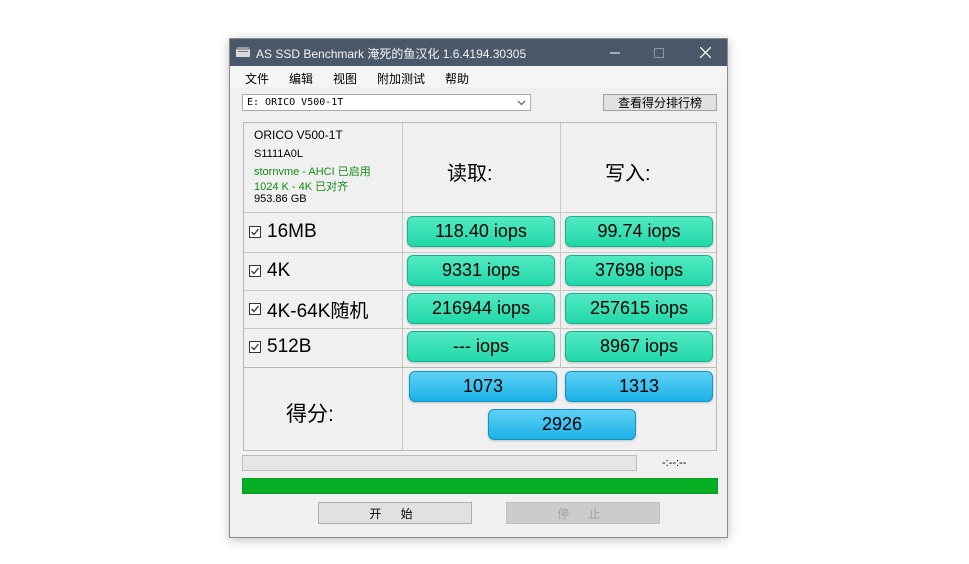  What do you see at coordinates (295, 102) in the screenshot?
I see `drive-select-value: E: ORICO V500-1T` at bounding box center [295, 102].